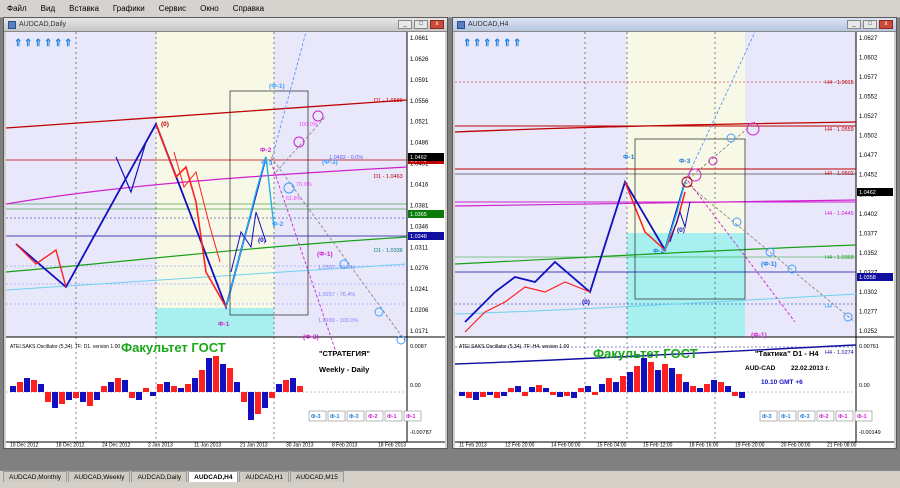 This screenshot has height=488, width=900. Describe the element at coordinates (129, 8) in the screenshot. I see `menu-item-3: Графики` at that location.